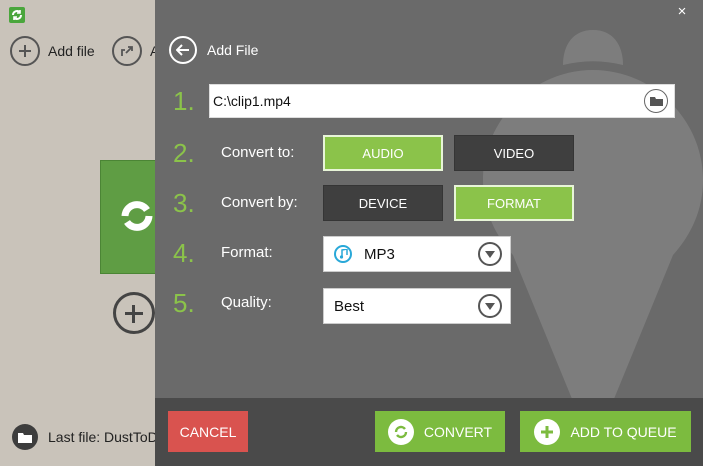 The image size is (703, 466). Describe the element at coordinates (379, 254) in the screenshot. I see `format-value: MP3` at that location.